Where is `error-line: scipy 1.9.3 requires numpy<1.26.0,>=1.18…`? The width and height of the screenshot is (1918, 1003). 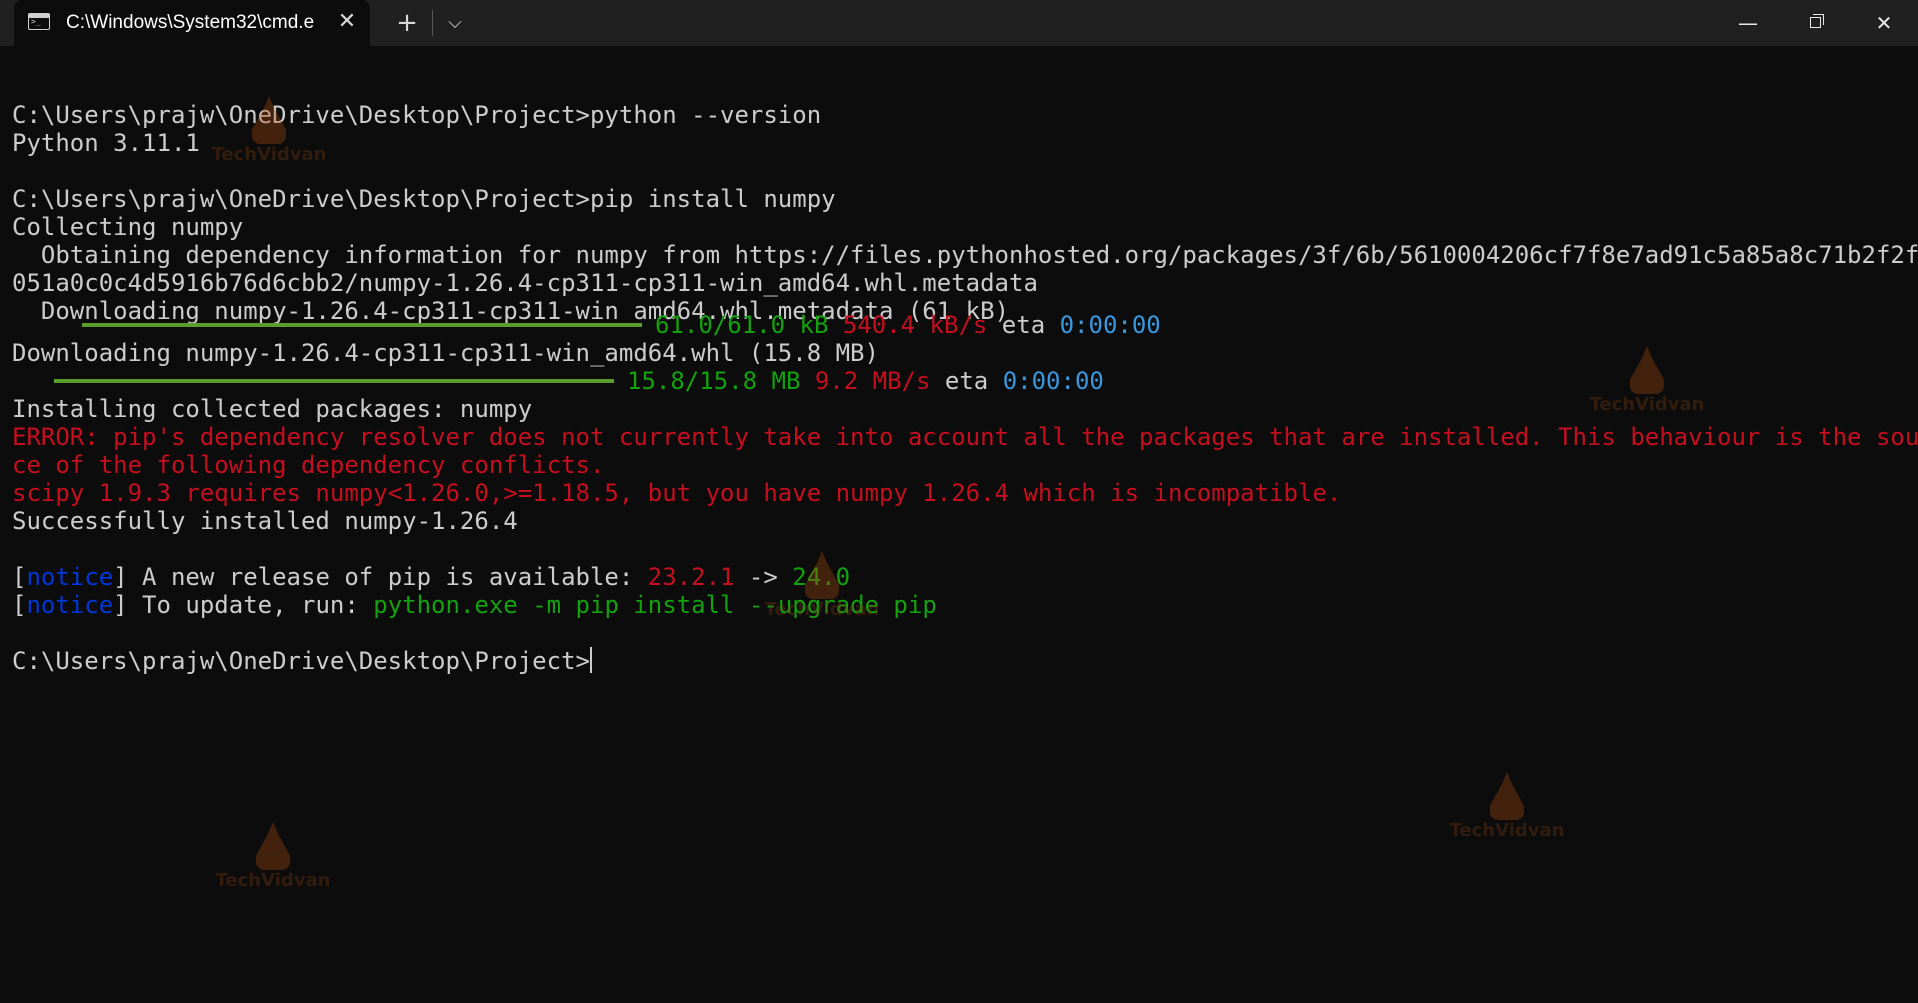
error-line: scipy 1.9.3 requires numpy<1.26.0,>=1.18… is located at coordinates (677, 493).